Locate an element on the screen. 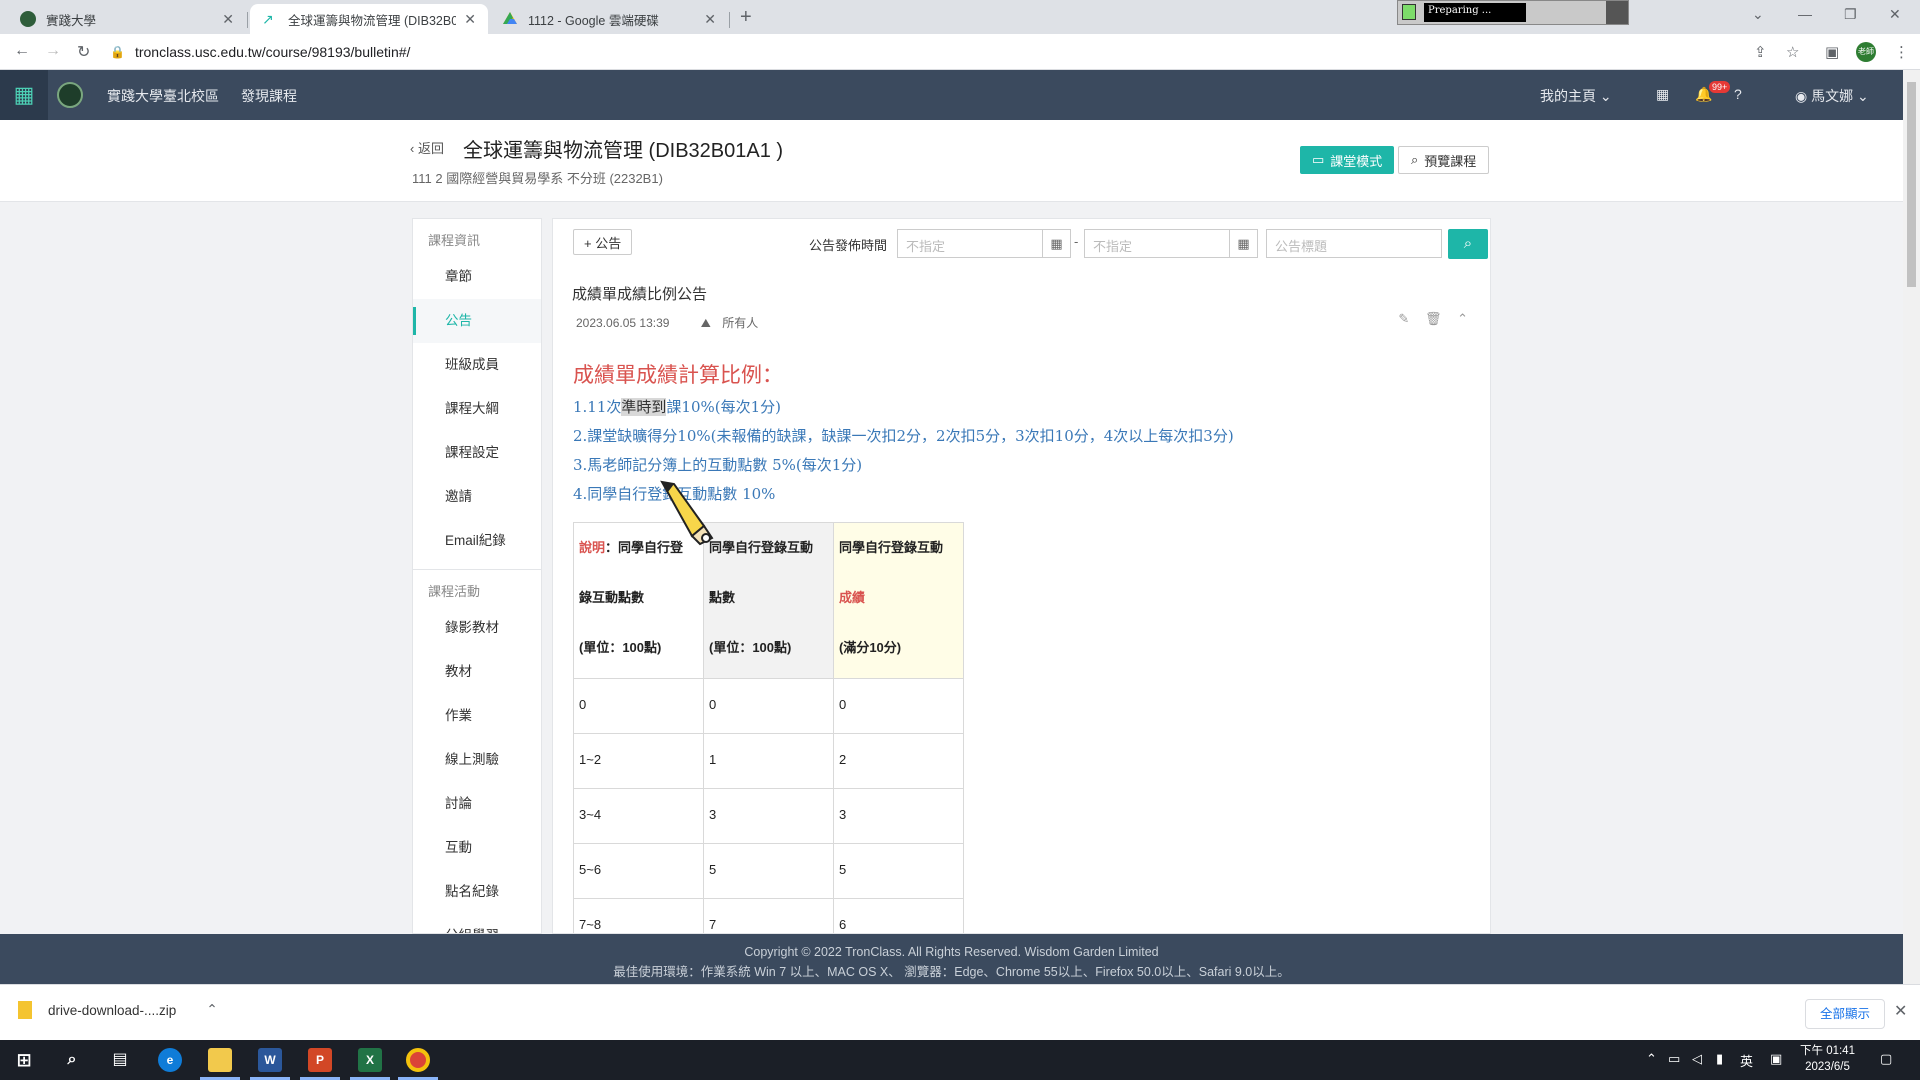 The width and height of the screenshot is (1920, 1080). sidebar-item-invite: 邀請 is located at coordinates (477, 497).